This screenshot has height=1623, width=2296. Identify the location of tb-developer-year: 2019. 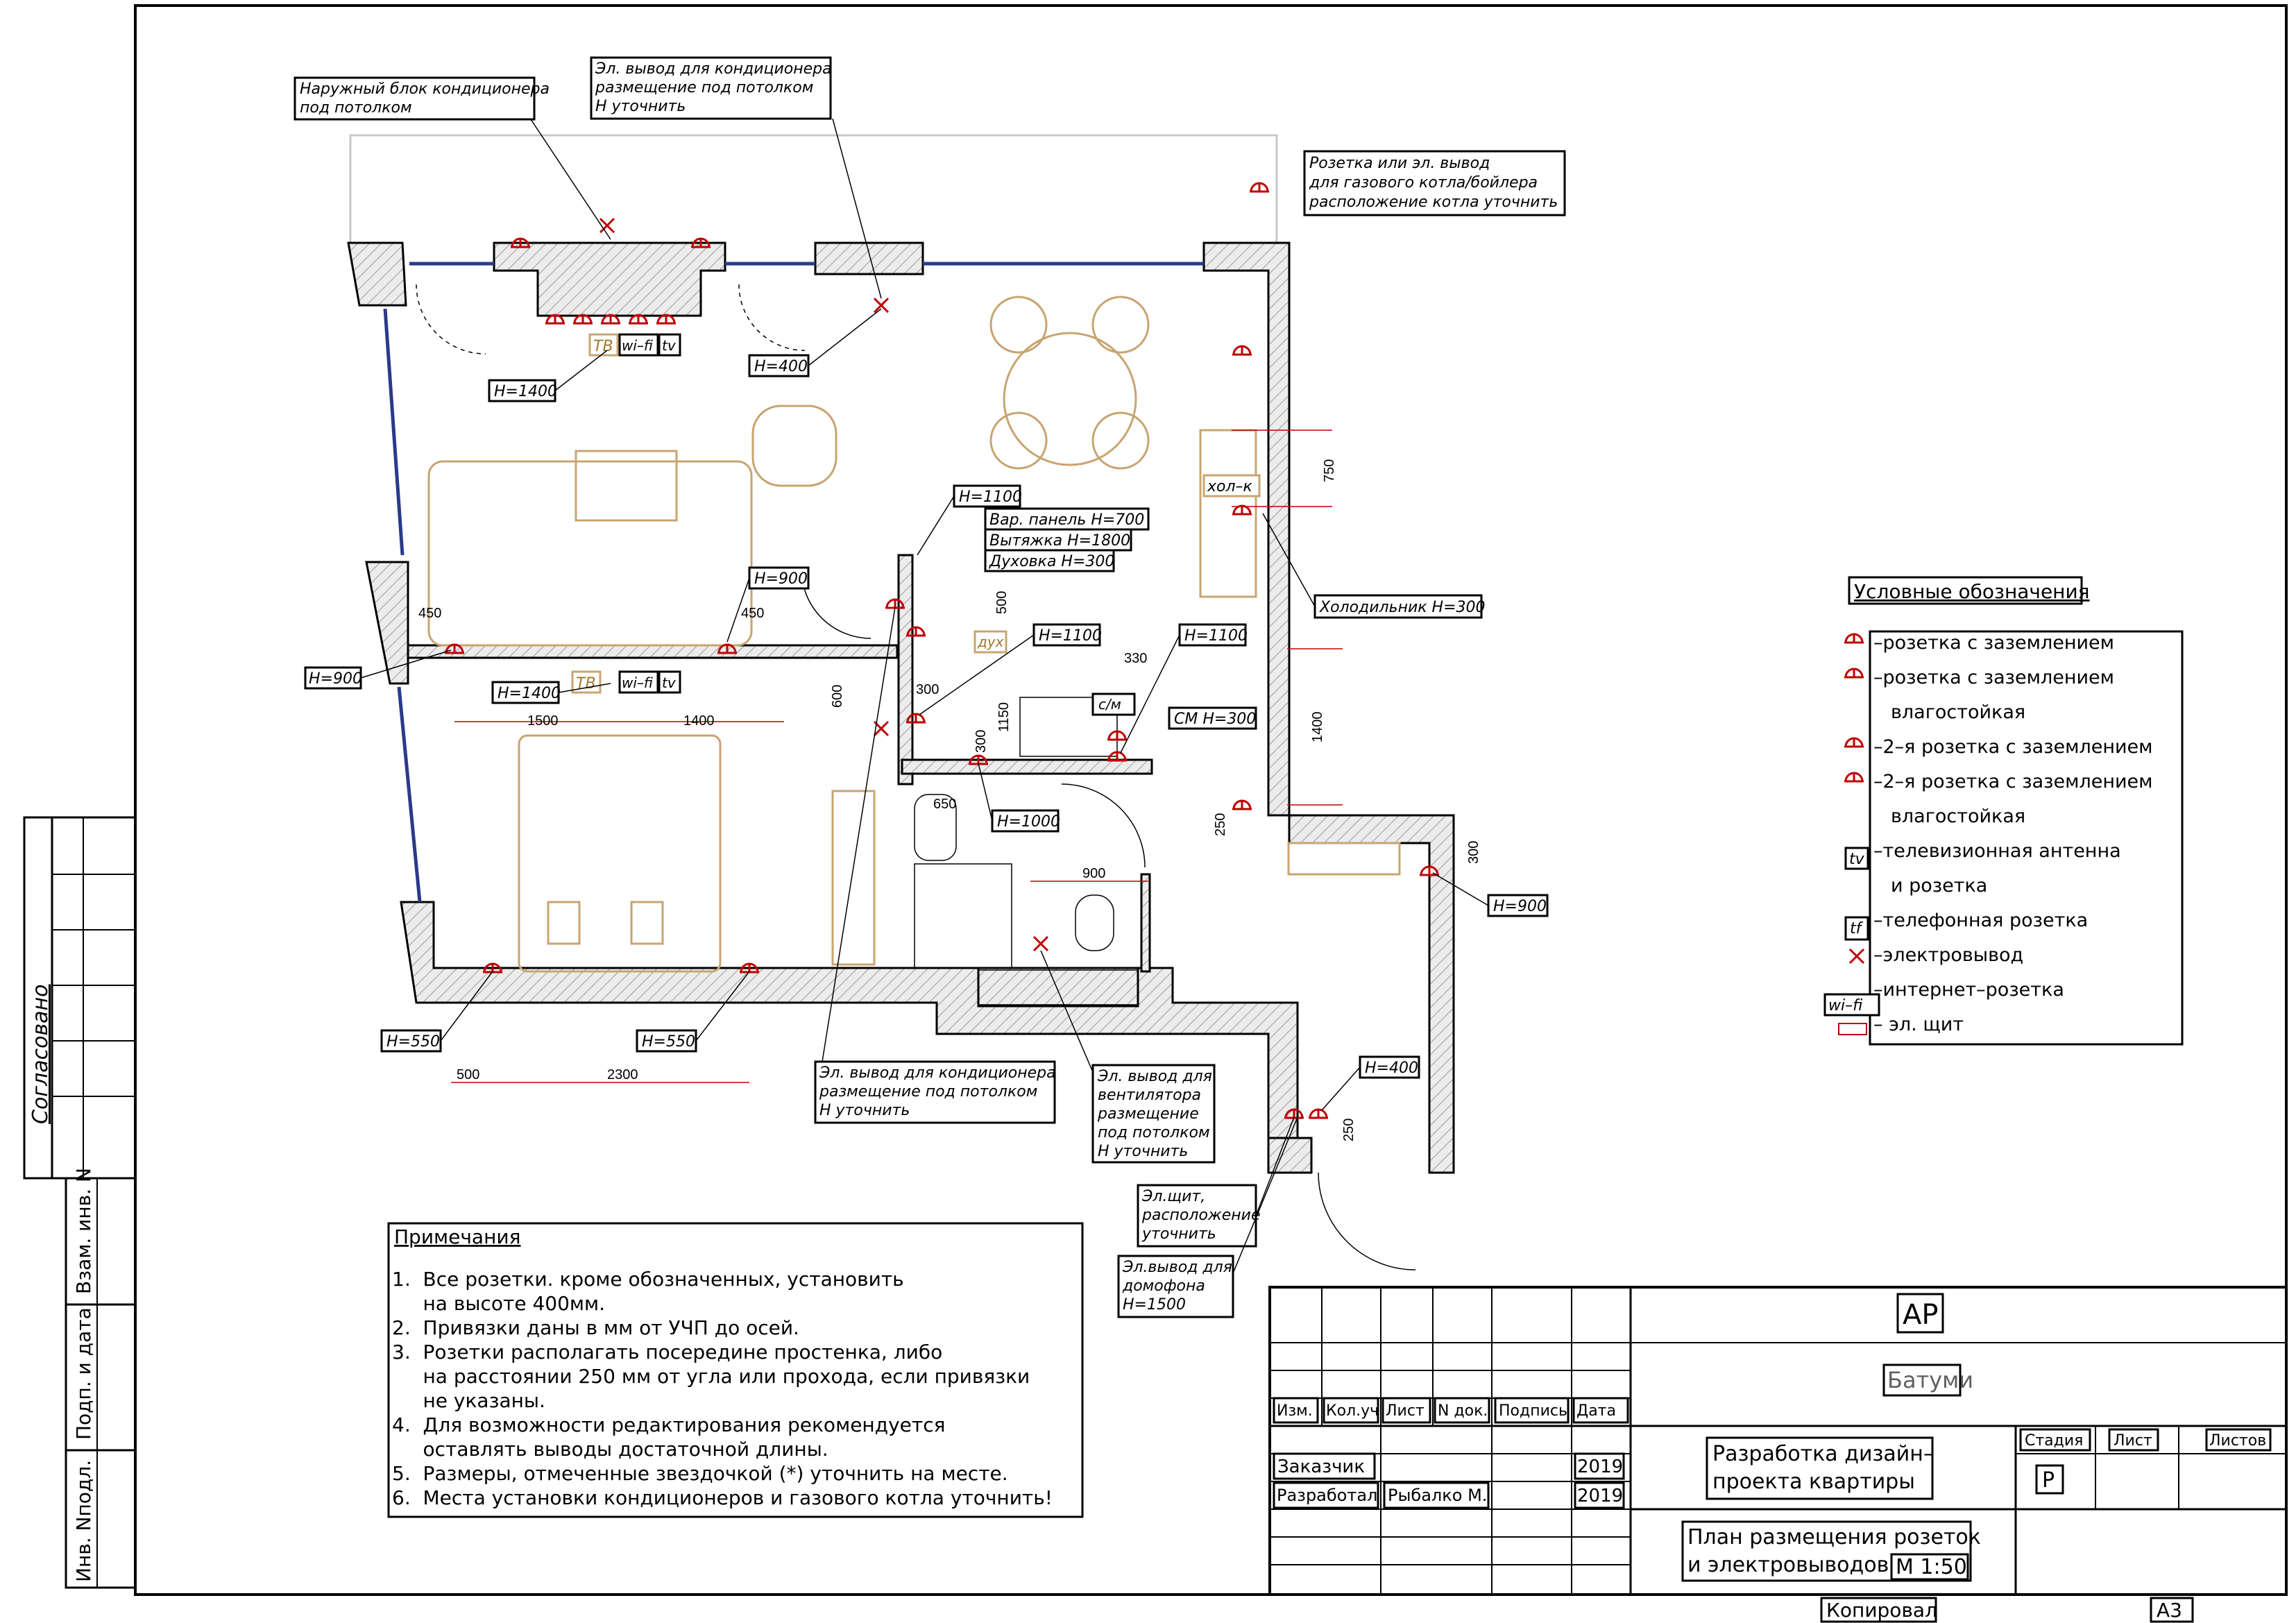
(1600, 1496).